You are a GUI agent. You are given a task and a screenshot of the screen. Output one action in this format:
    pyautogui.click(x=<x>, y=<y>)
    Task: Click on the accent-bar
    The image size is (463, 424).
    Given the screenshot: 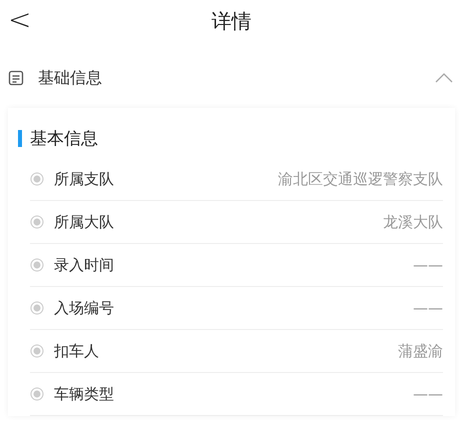 What is the action you would take?
    pyautogui.click(x=20, y=138)
    